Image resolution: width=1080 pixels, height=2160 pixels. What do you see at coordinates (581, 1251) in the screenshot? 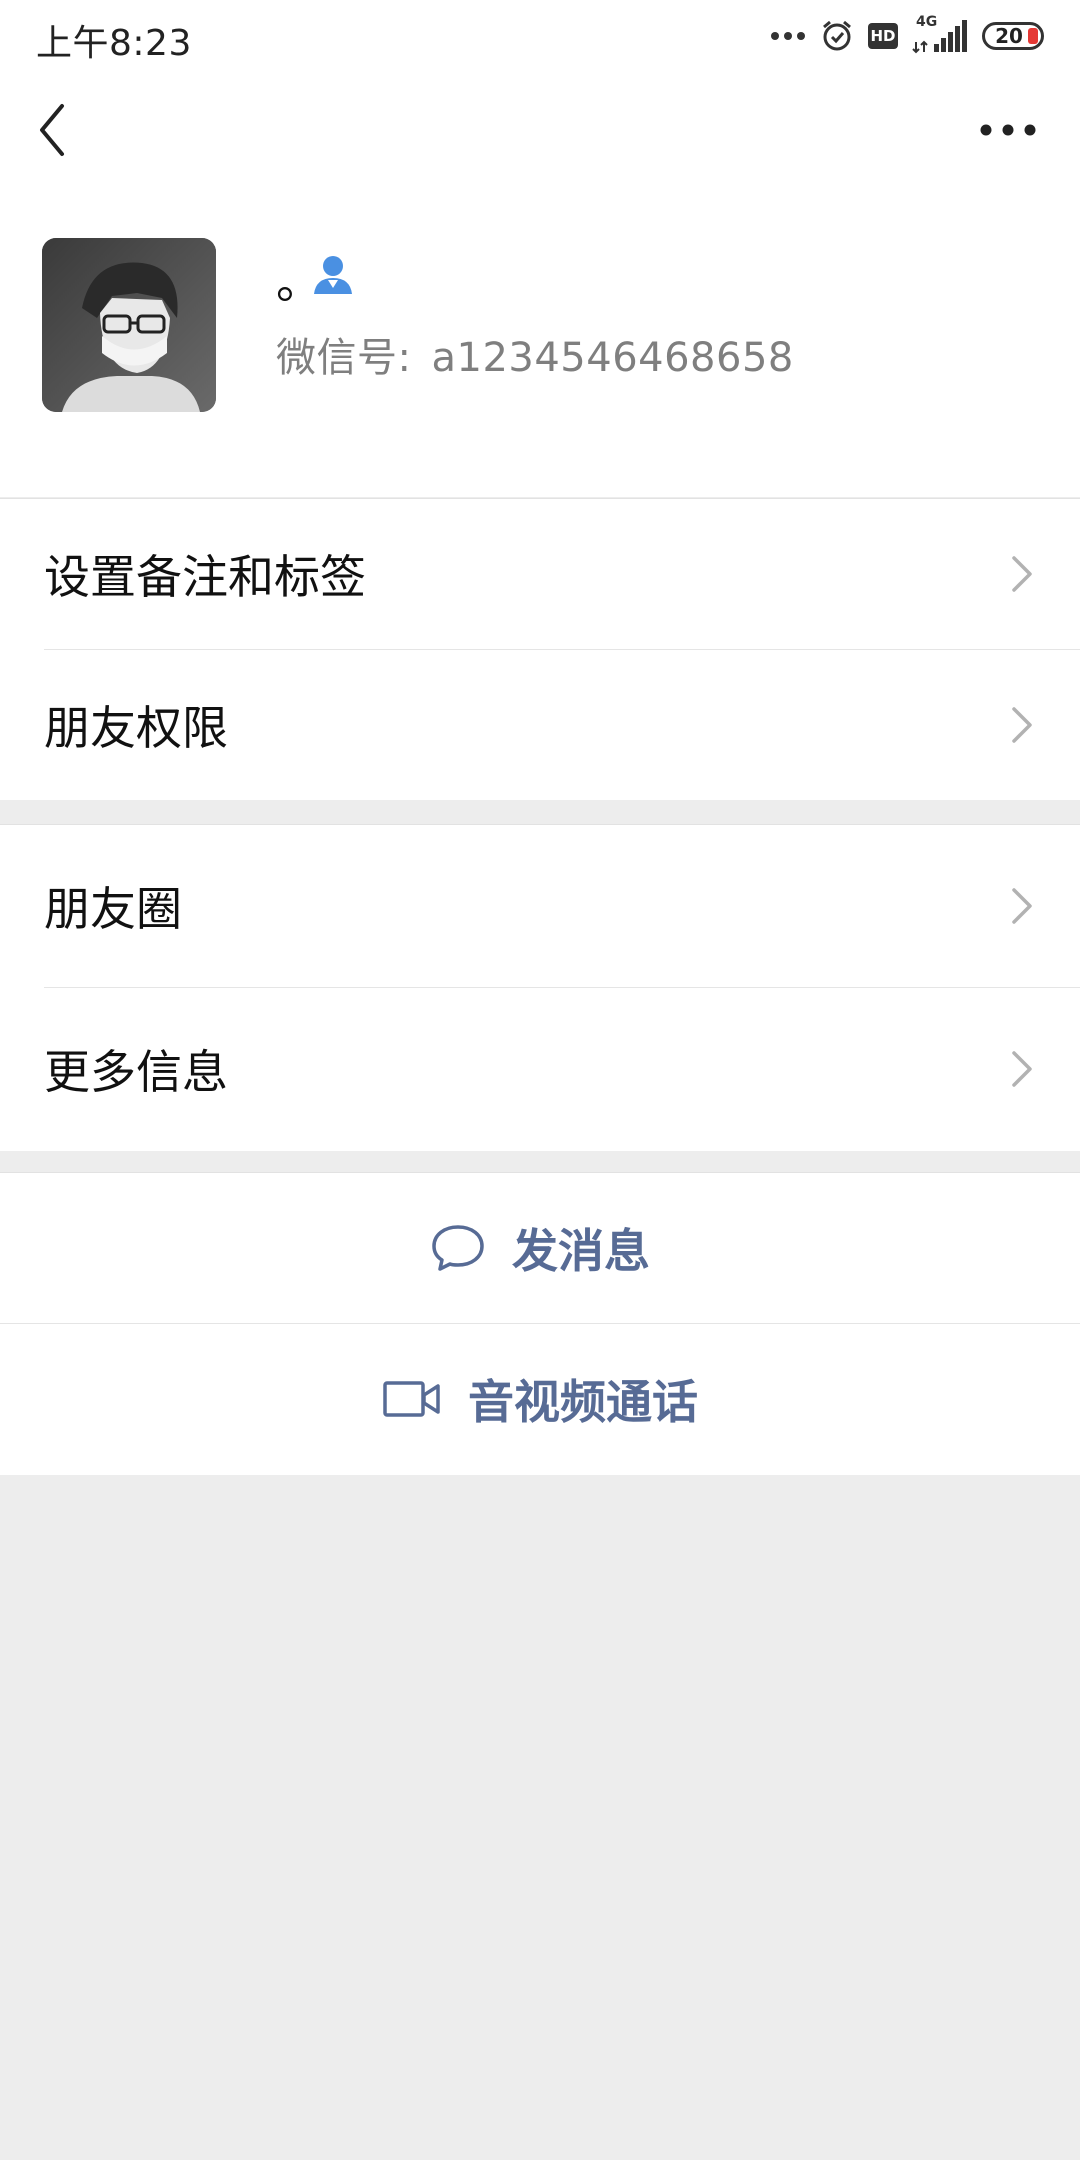
I see `send-message-label: 发消息` at bounding box center [581, 1251].